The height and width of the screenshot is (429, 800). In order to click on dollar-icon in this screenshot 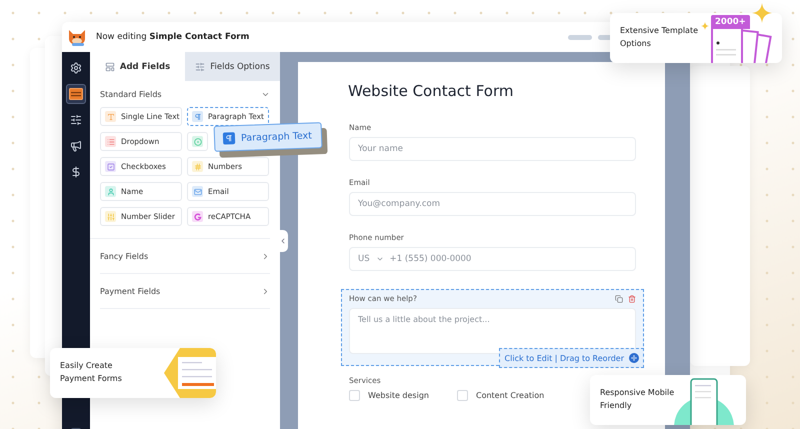, I will do `click(76, 172)`.